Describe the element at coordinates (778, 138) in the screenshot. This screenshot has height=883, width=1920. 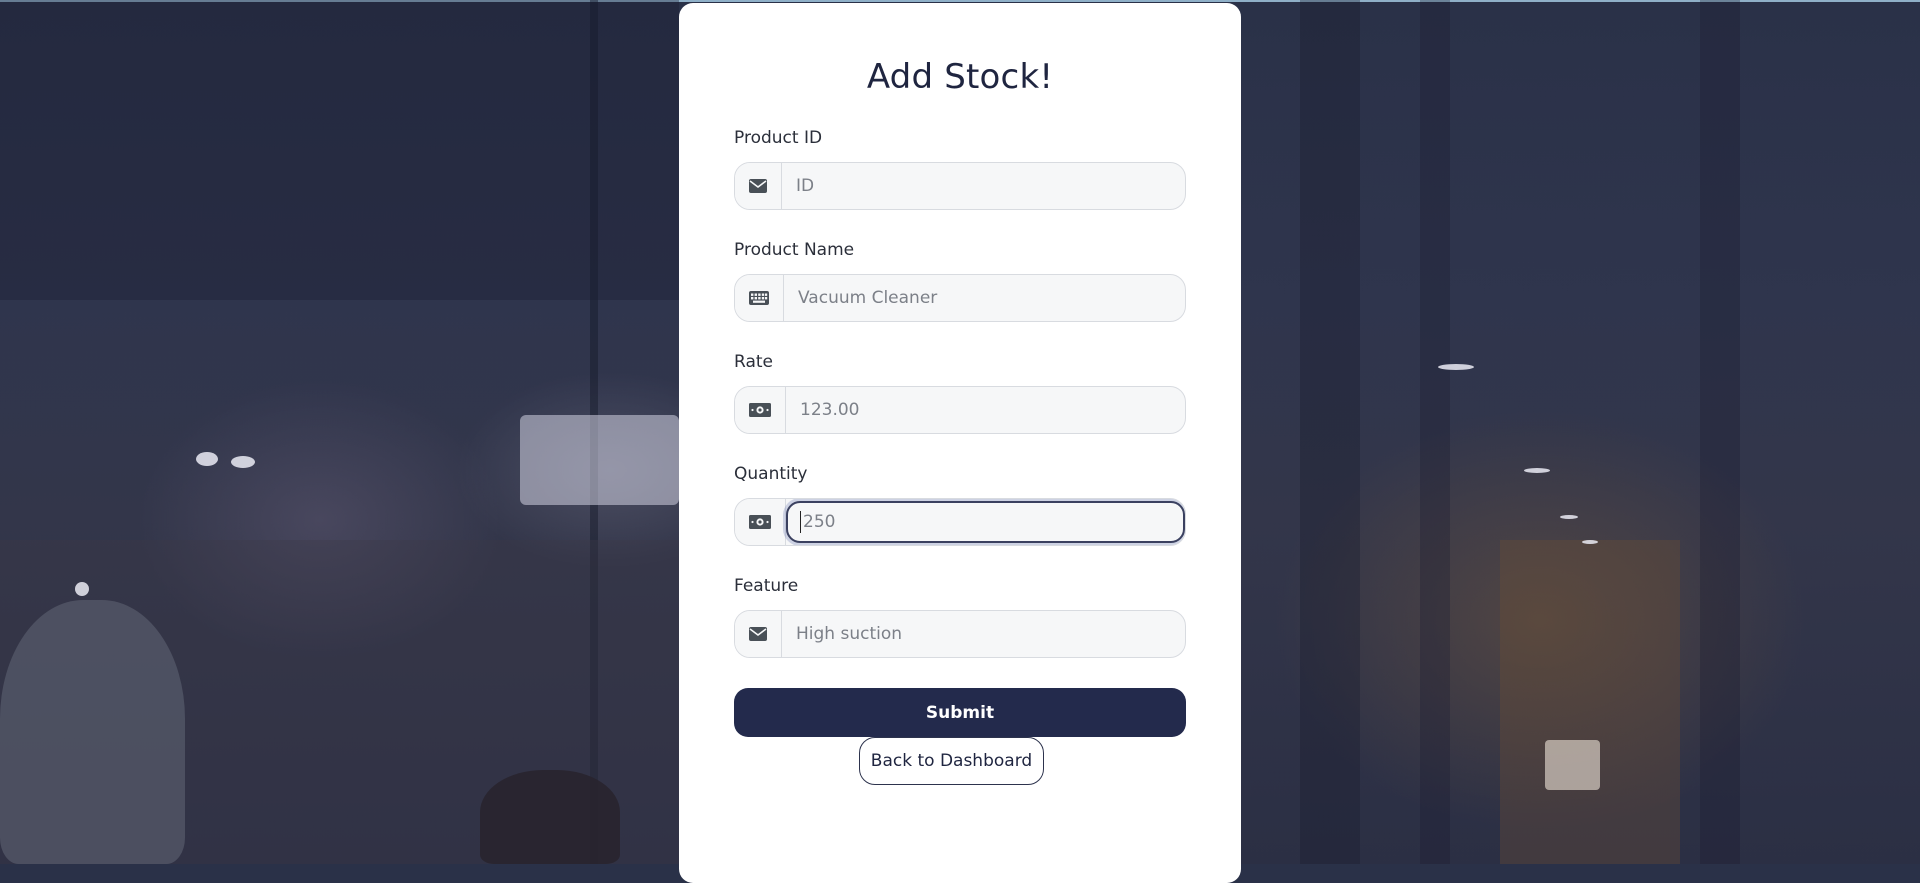
I see `product-id-label: Product ID` at that location.